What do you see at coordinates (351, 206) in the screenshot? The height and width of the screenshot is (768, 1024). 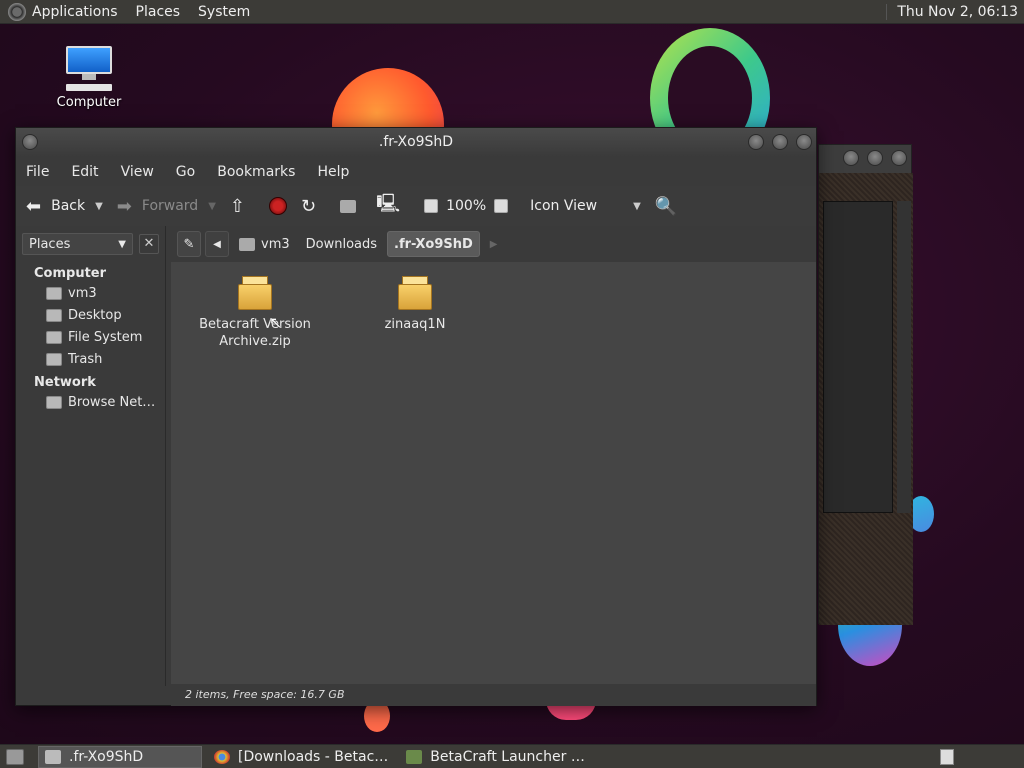 I see `home-button` at bounding box center [351, 206].